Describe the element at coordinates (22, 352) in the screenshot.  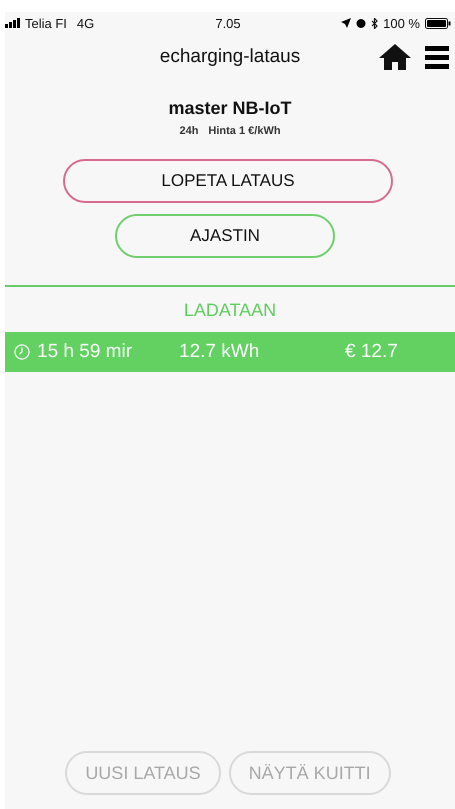
I see `clock-icon` at that location.